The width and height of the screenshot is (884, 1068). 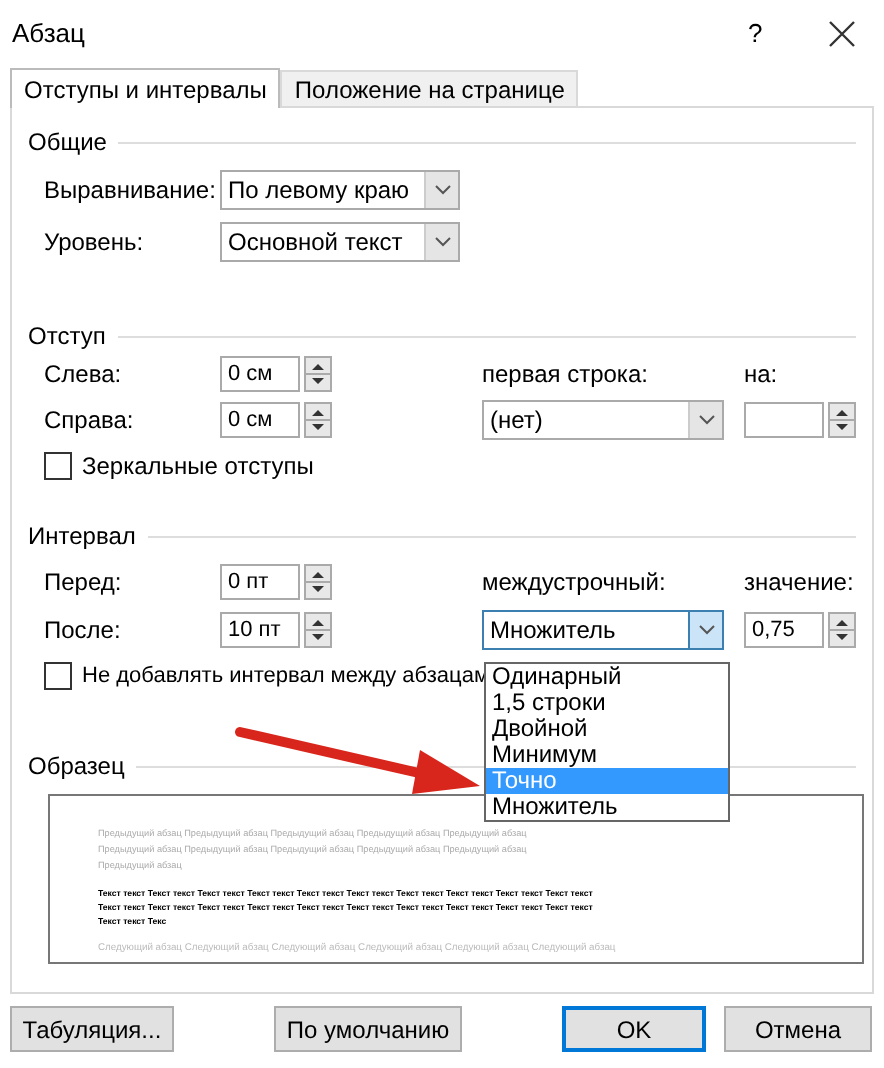 What do you see at coordinates (603, 420) in the screenshot?
I see `dropdown: (нет)` at bounding box center [603, 420].